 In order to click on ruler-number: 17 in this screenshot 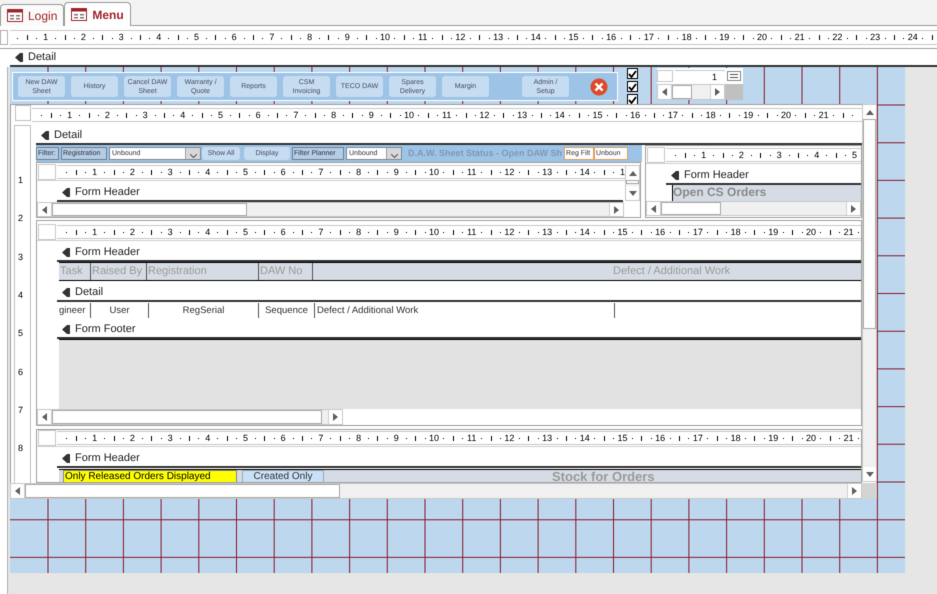, I will do `click(673, 115)`.